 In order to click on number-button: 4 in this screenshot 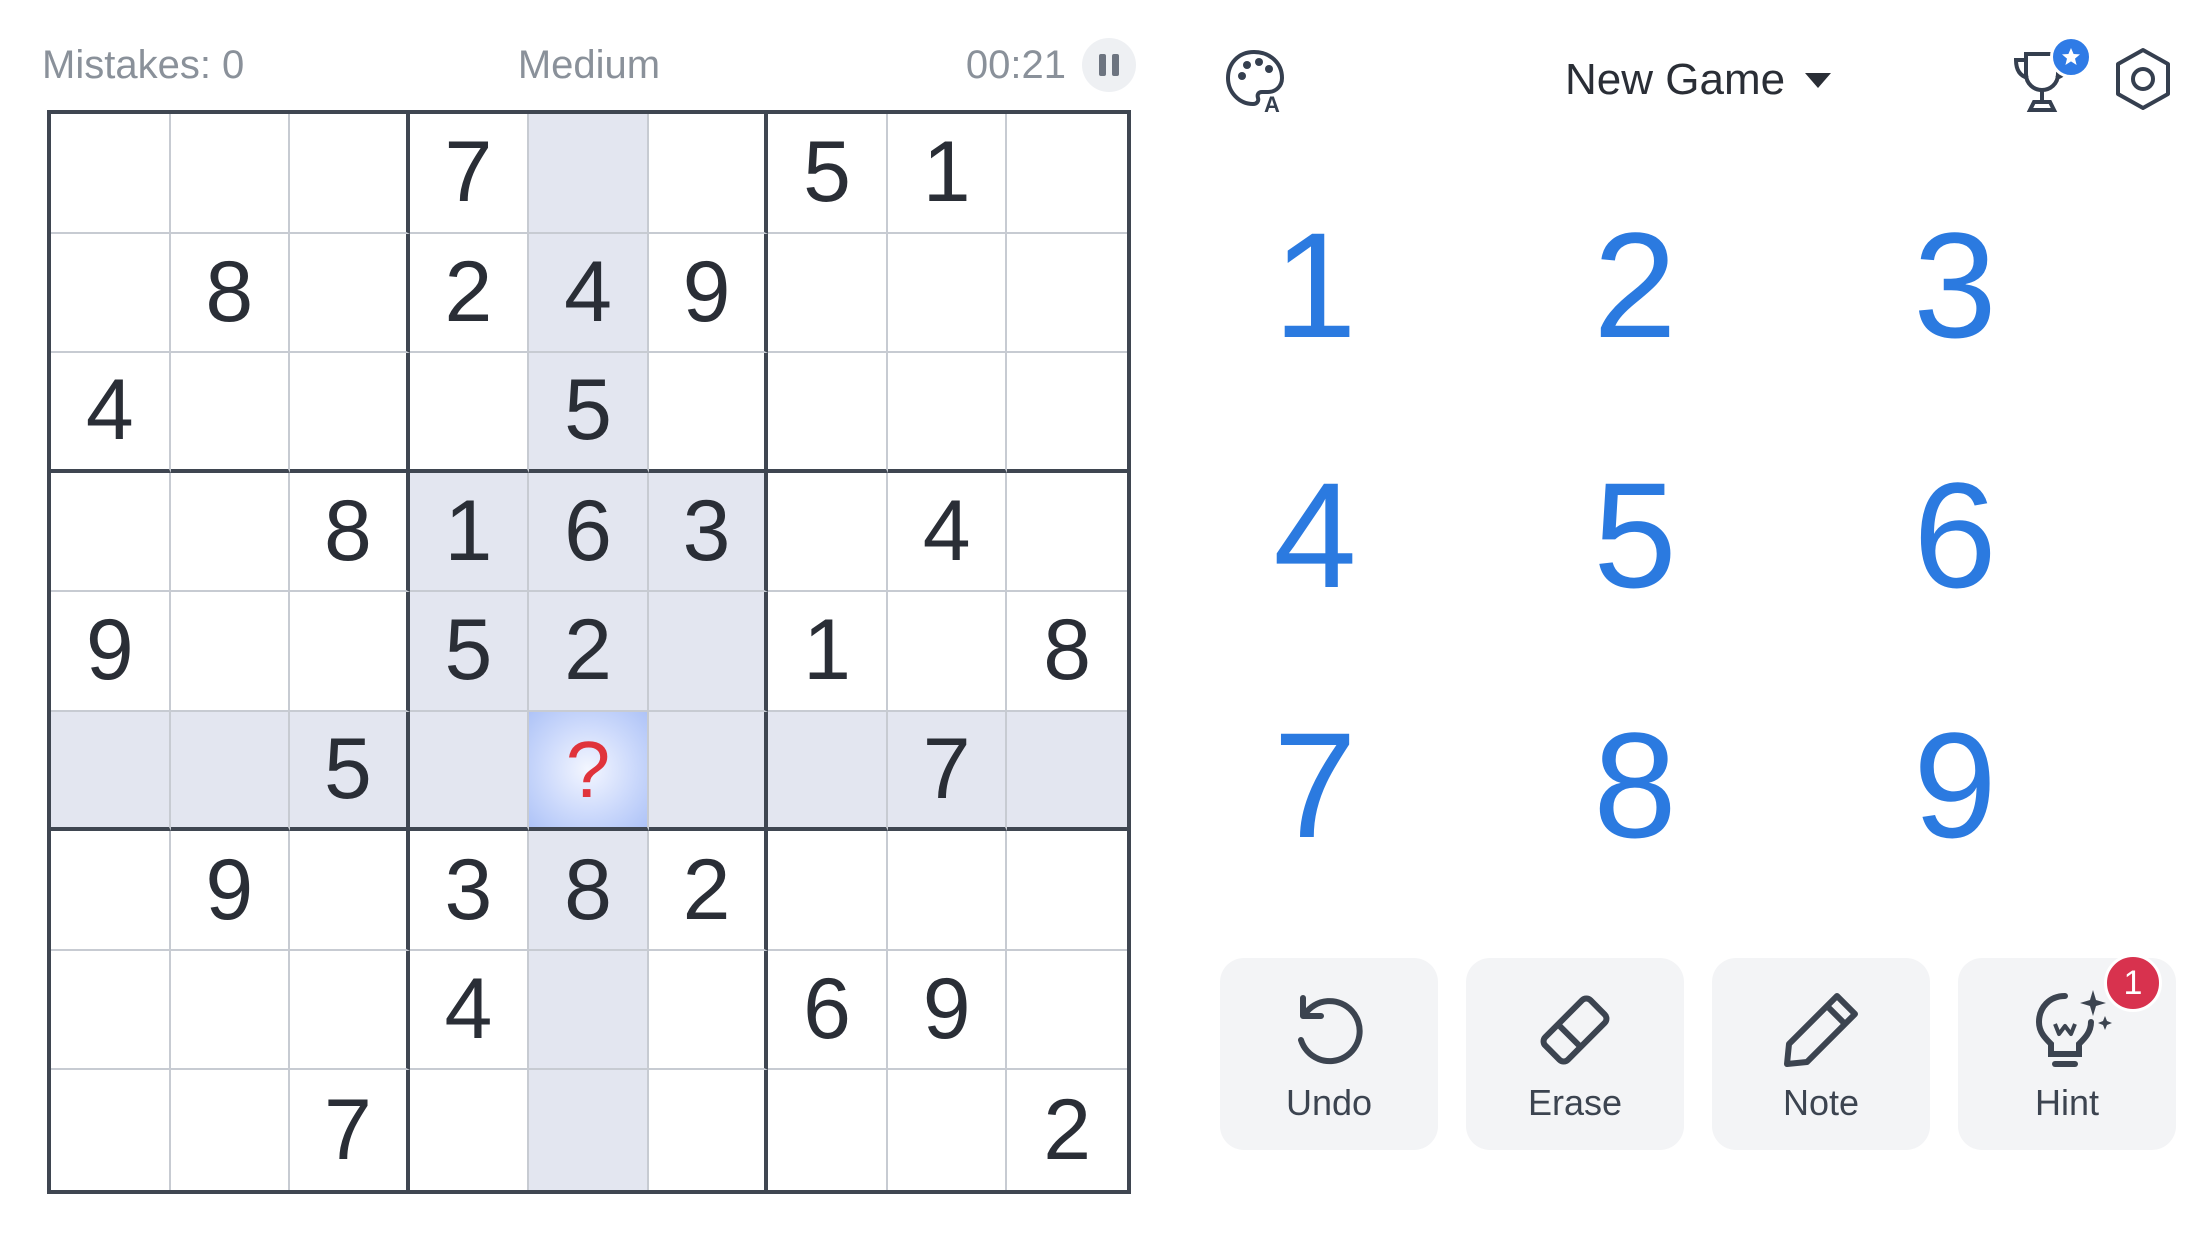, I will do `click(1410, 535)`.